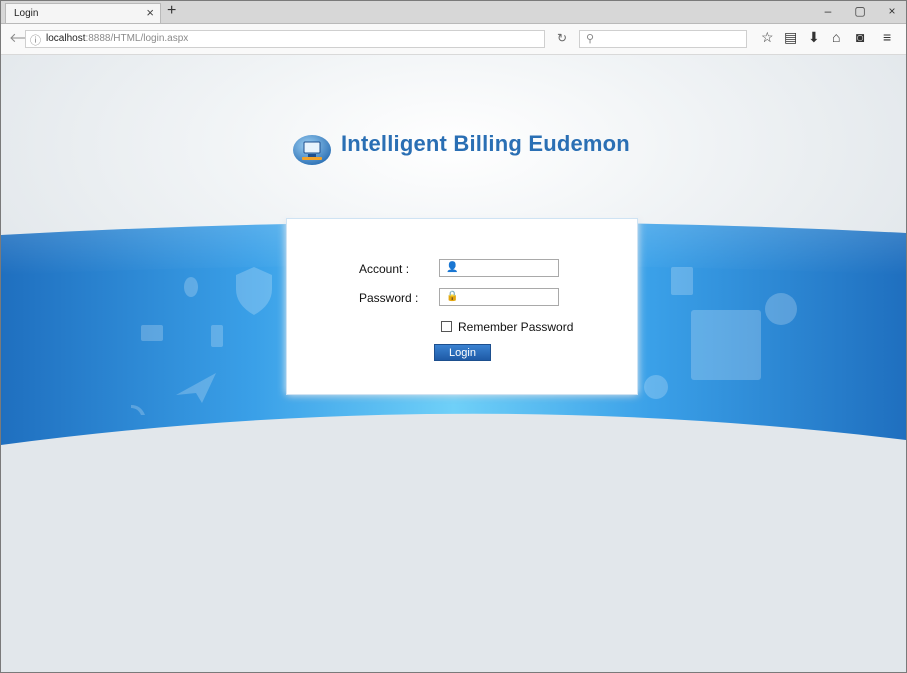 Image resolution: width=907 pixels, height=673 pixels. I want to click on remember-password-checkbox: Remember Password, so click(507, 327).